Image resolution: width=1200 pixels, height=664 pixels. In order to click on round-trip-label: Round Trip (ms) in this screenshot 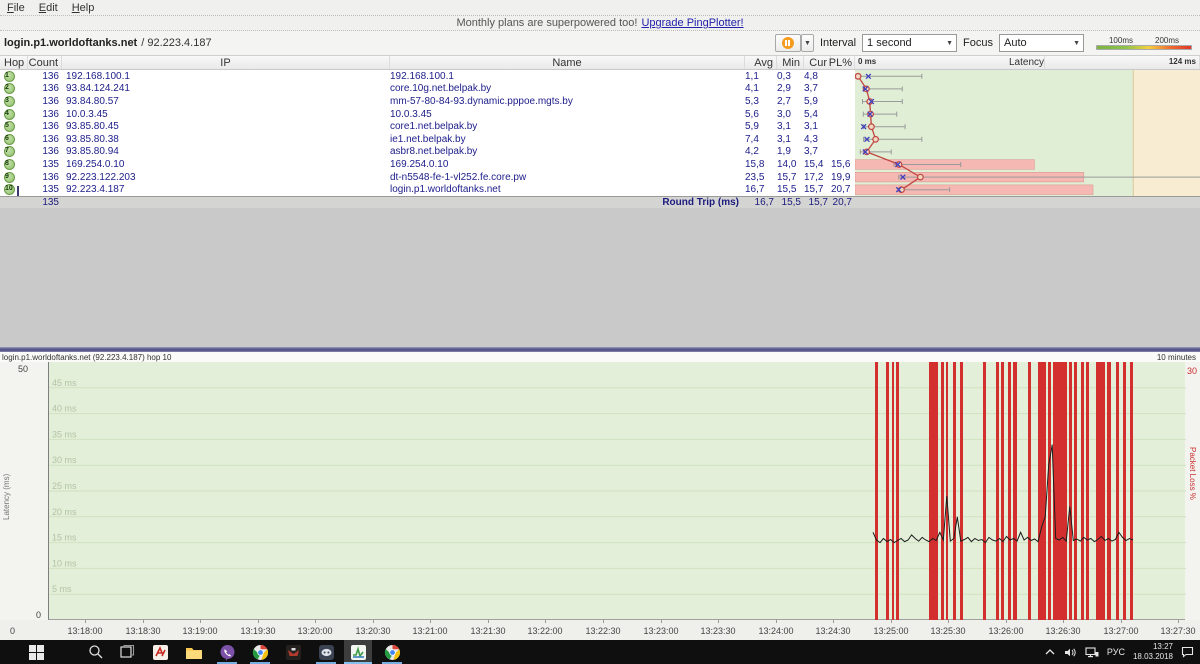, I will do `click(700, 202)`.